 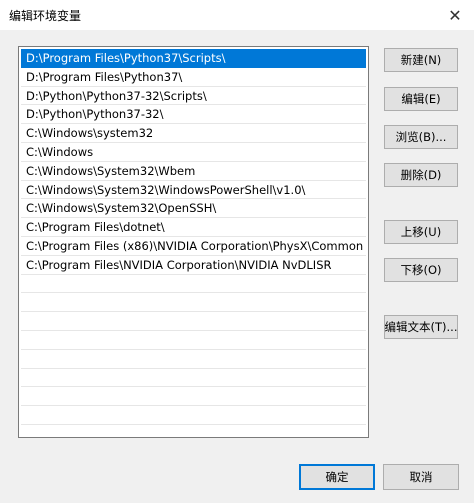 I want to click on list-item: D:\Program Files\Python37\, so click(x=193, y=77).